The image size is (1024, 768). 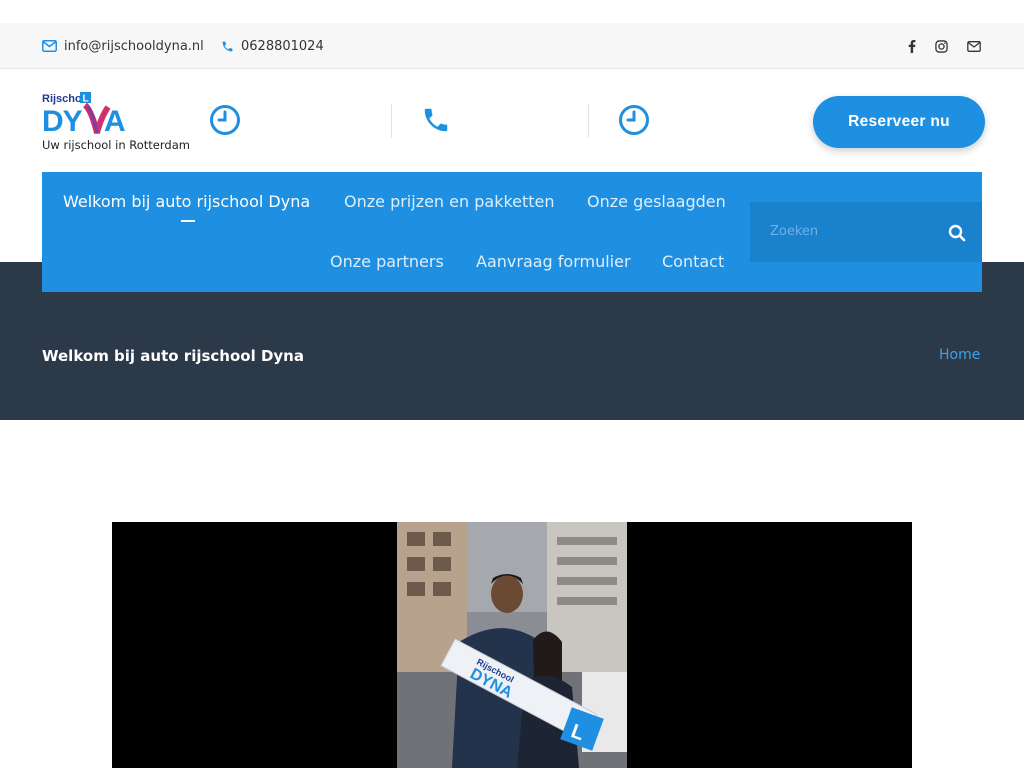 I want to click on email-contact: info@rijschooldyna.nl, so click(x=123, y=46).